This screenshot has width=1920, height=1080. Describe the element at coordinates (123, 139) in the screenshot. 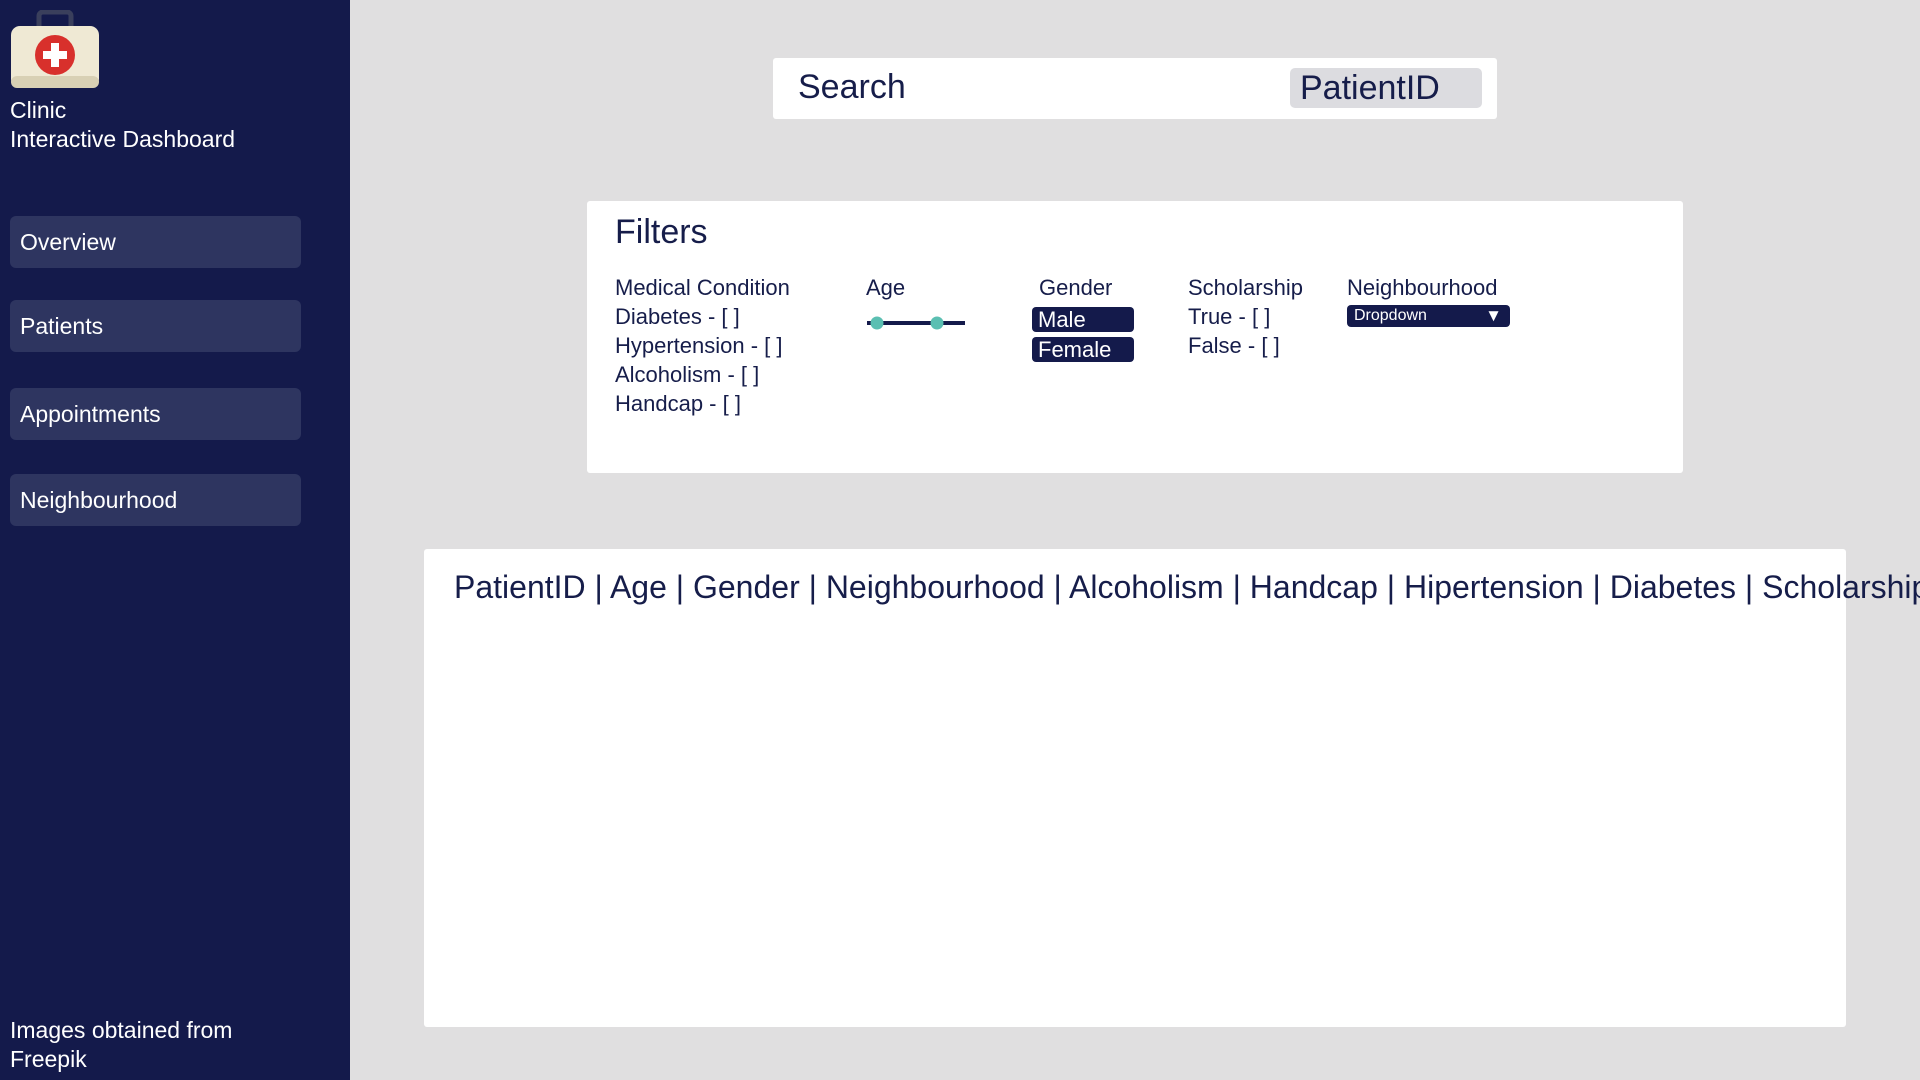

I see `app-title-line2: Interactive Dashboard` at that location.